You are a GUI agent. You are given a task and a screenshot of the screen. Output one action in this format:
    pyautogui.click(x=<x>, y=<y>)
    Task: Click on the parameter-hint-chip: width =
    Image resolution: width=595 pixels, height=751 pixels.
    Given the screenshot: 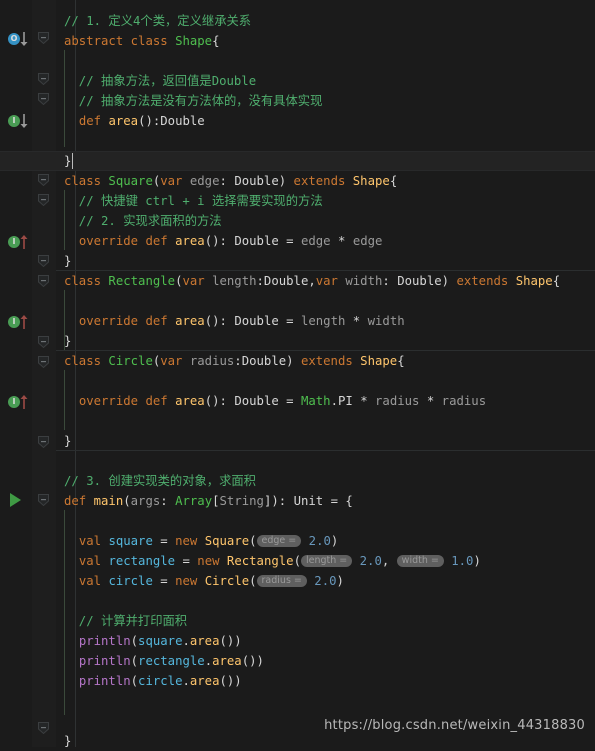 What is the action you would take?
    pyautogui.click(x=420, y=561)
    